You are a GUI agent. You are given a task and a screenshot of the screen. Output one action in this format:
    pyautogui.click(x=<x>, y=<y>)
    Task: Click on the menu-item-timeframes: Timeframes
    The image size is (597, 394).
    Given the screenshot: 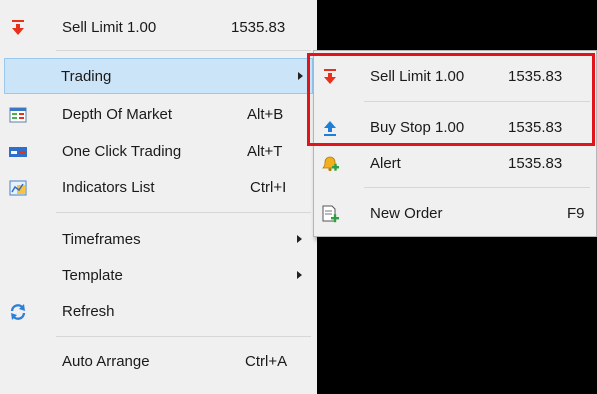 What is the action you would take?
    pyautogui.click(x=158, y=240)
    